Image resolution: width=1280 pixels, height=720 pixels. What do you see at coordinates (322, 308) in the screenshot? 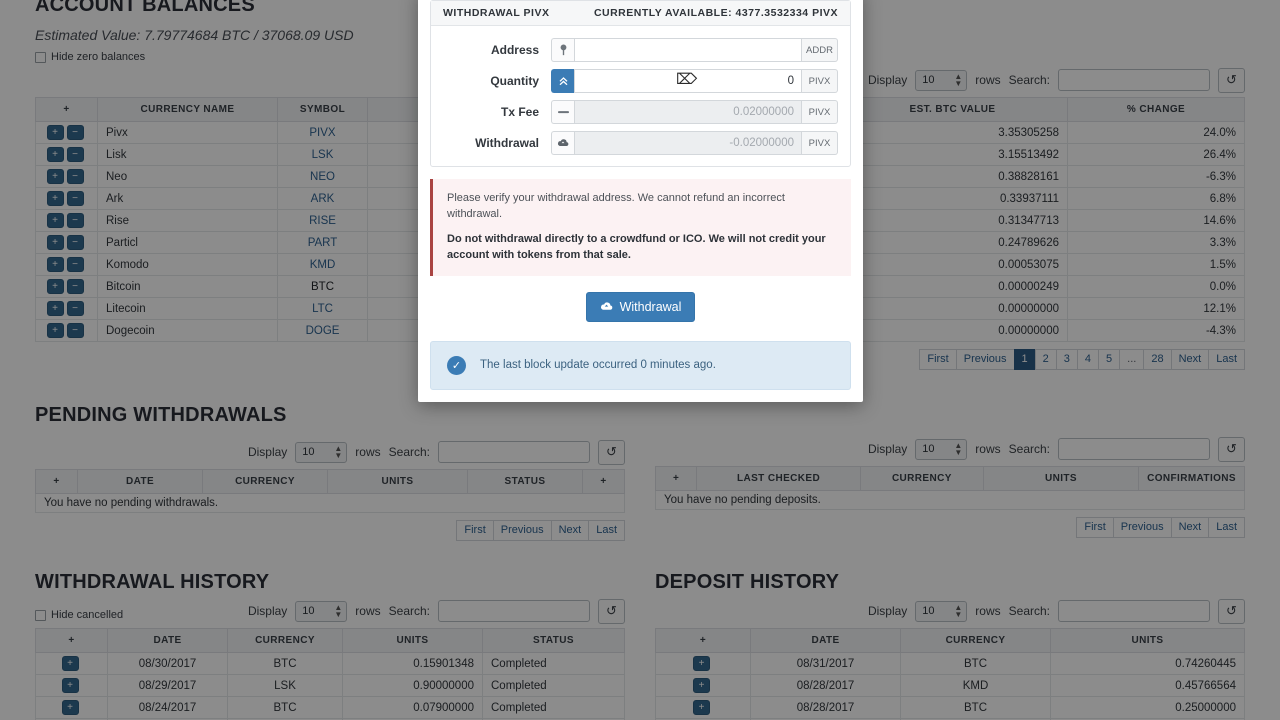
I see `cell-symbol: LTC` at bounding box center [322, 308].